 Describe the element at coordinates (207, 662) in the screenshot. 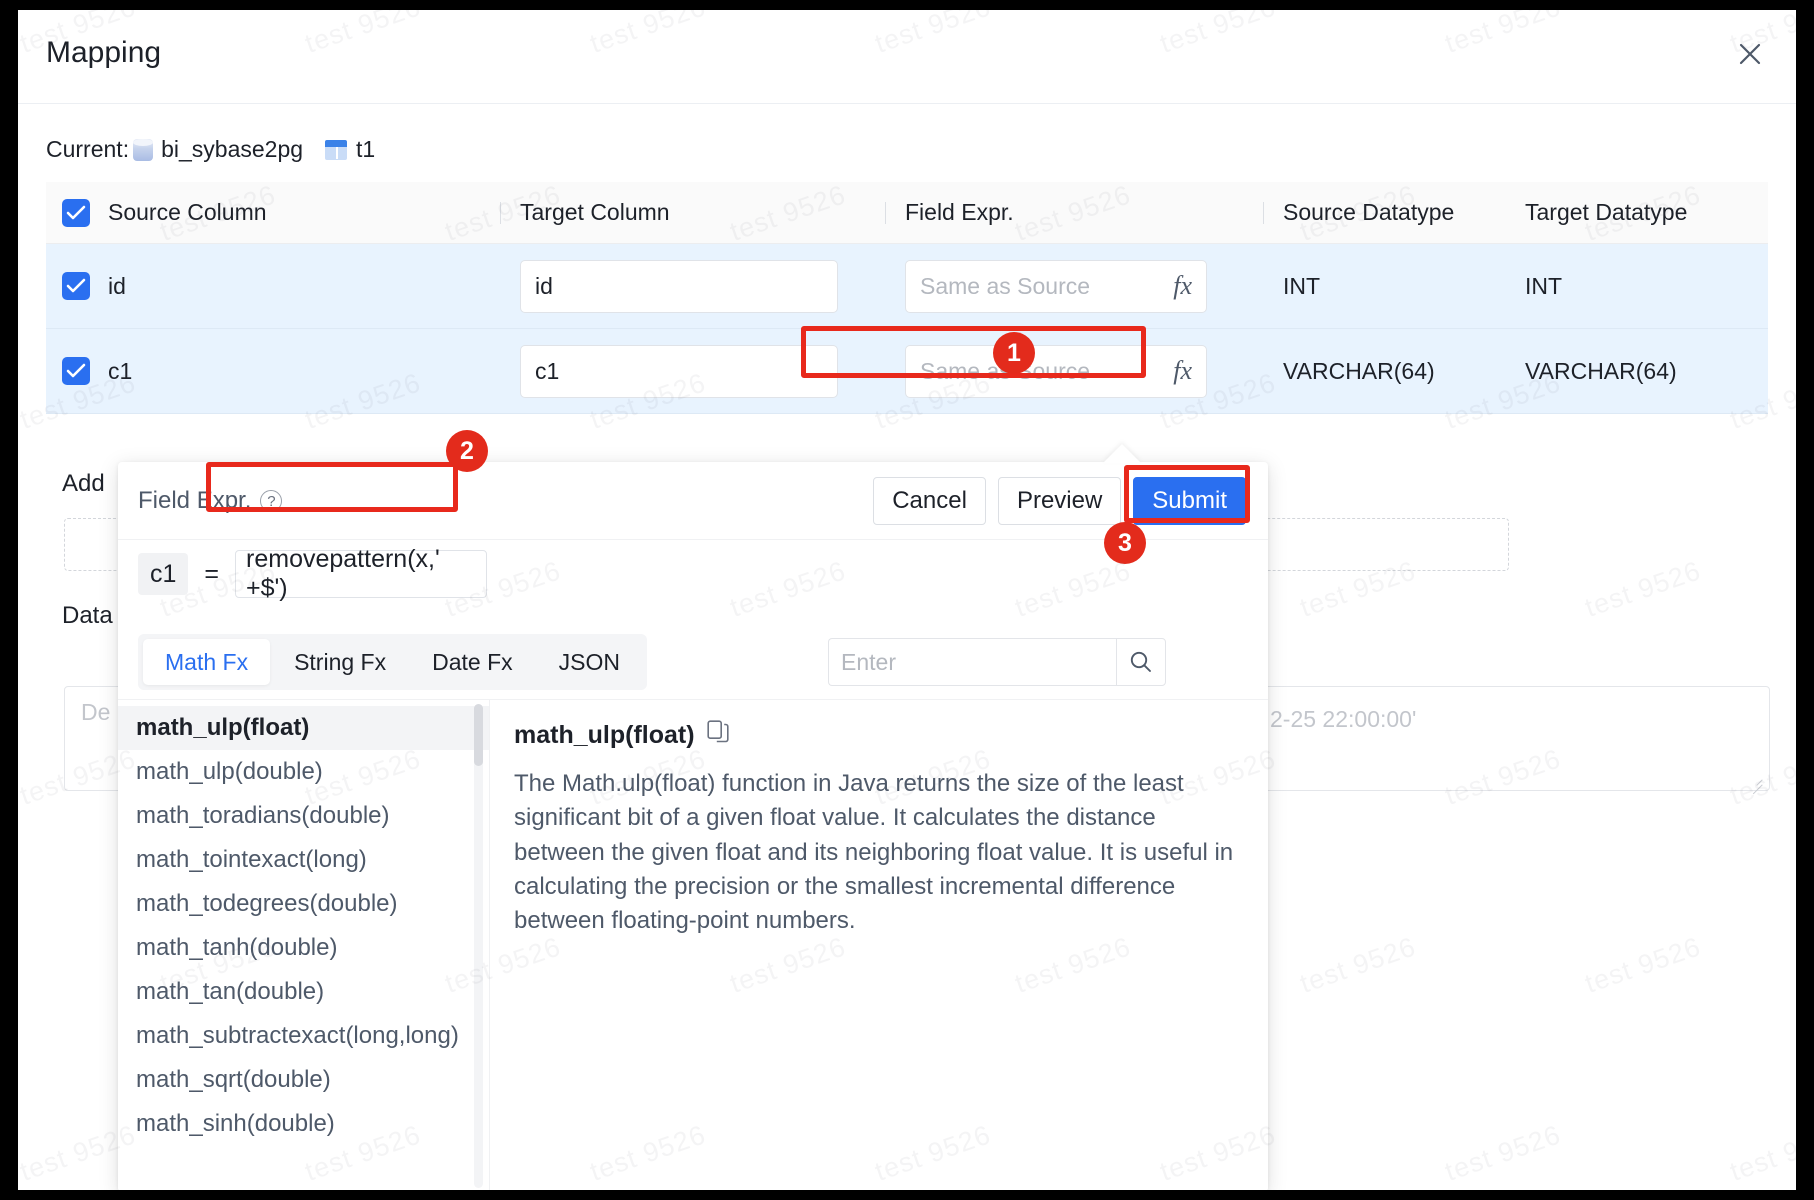

I see `tab-math-fx: Math Fx` at that location.